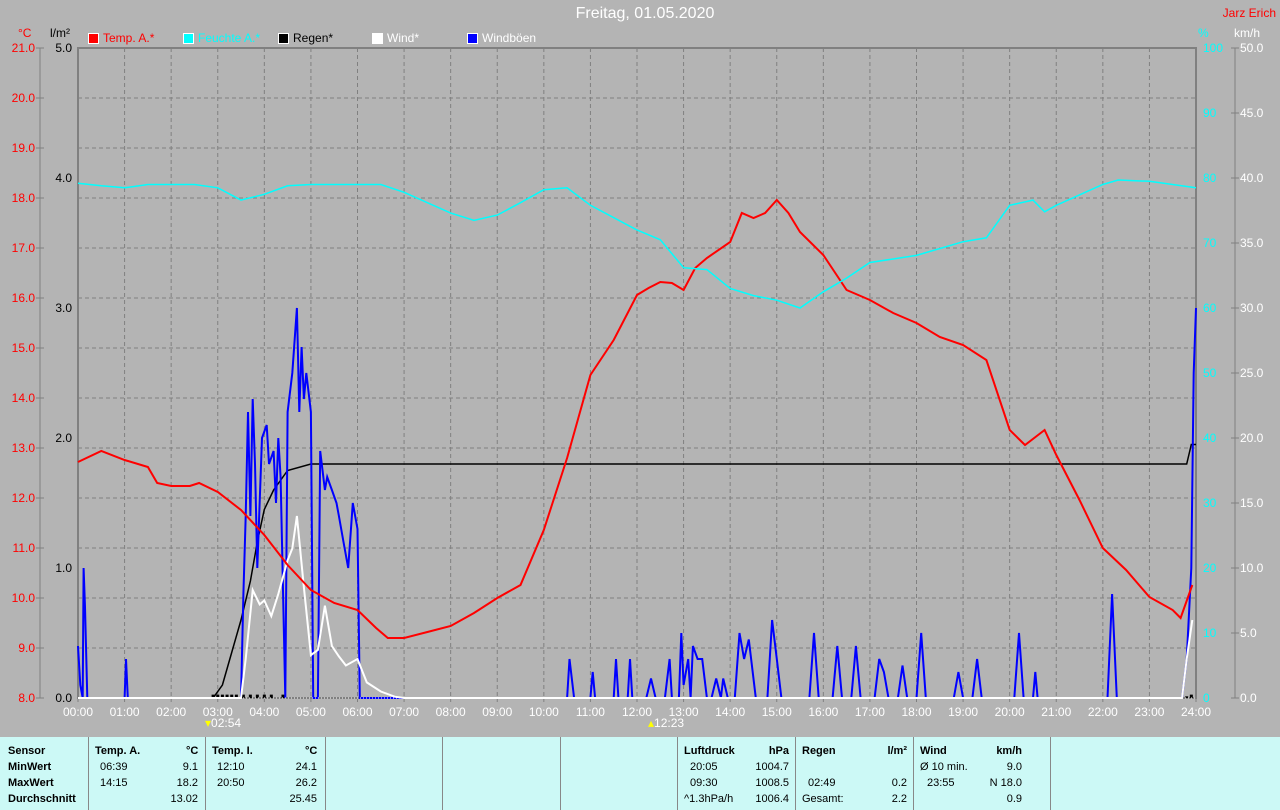 This screenshot has height=810, width=1280. I want to click on rain-tick-label: 5.0, so click(63, 48).